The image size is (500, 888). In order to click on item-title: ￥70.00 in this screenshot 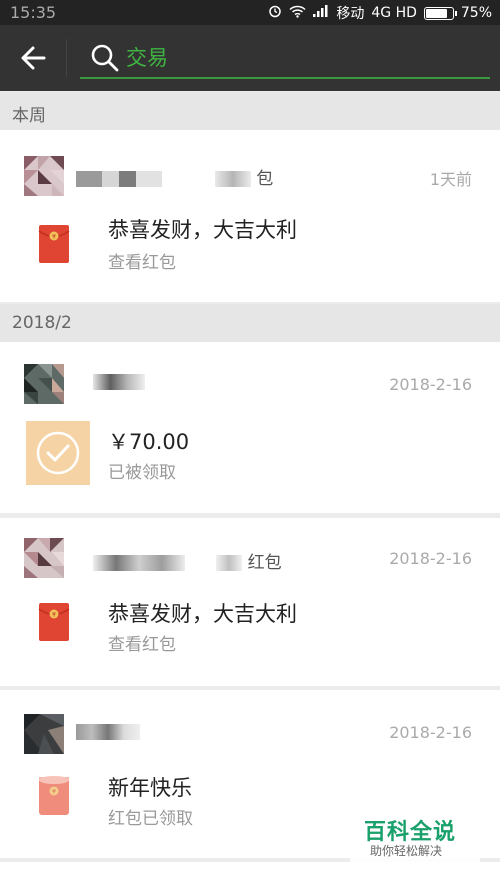, I will do `click(149, 442)`.